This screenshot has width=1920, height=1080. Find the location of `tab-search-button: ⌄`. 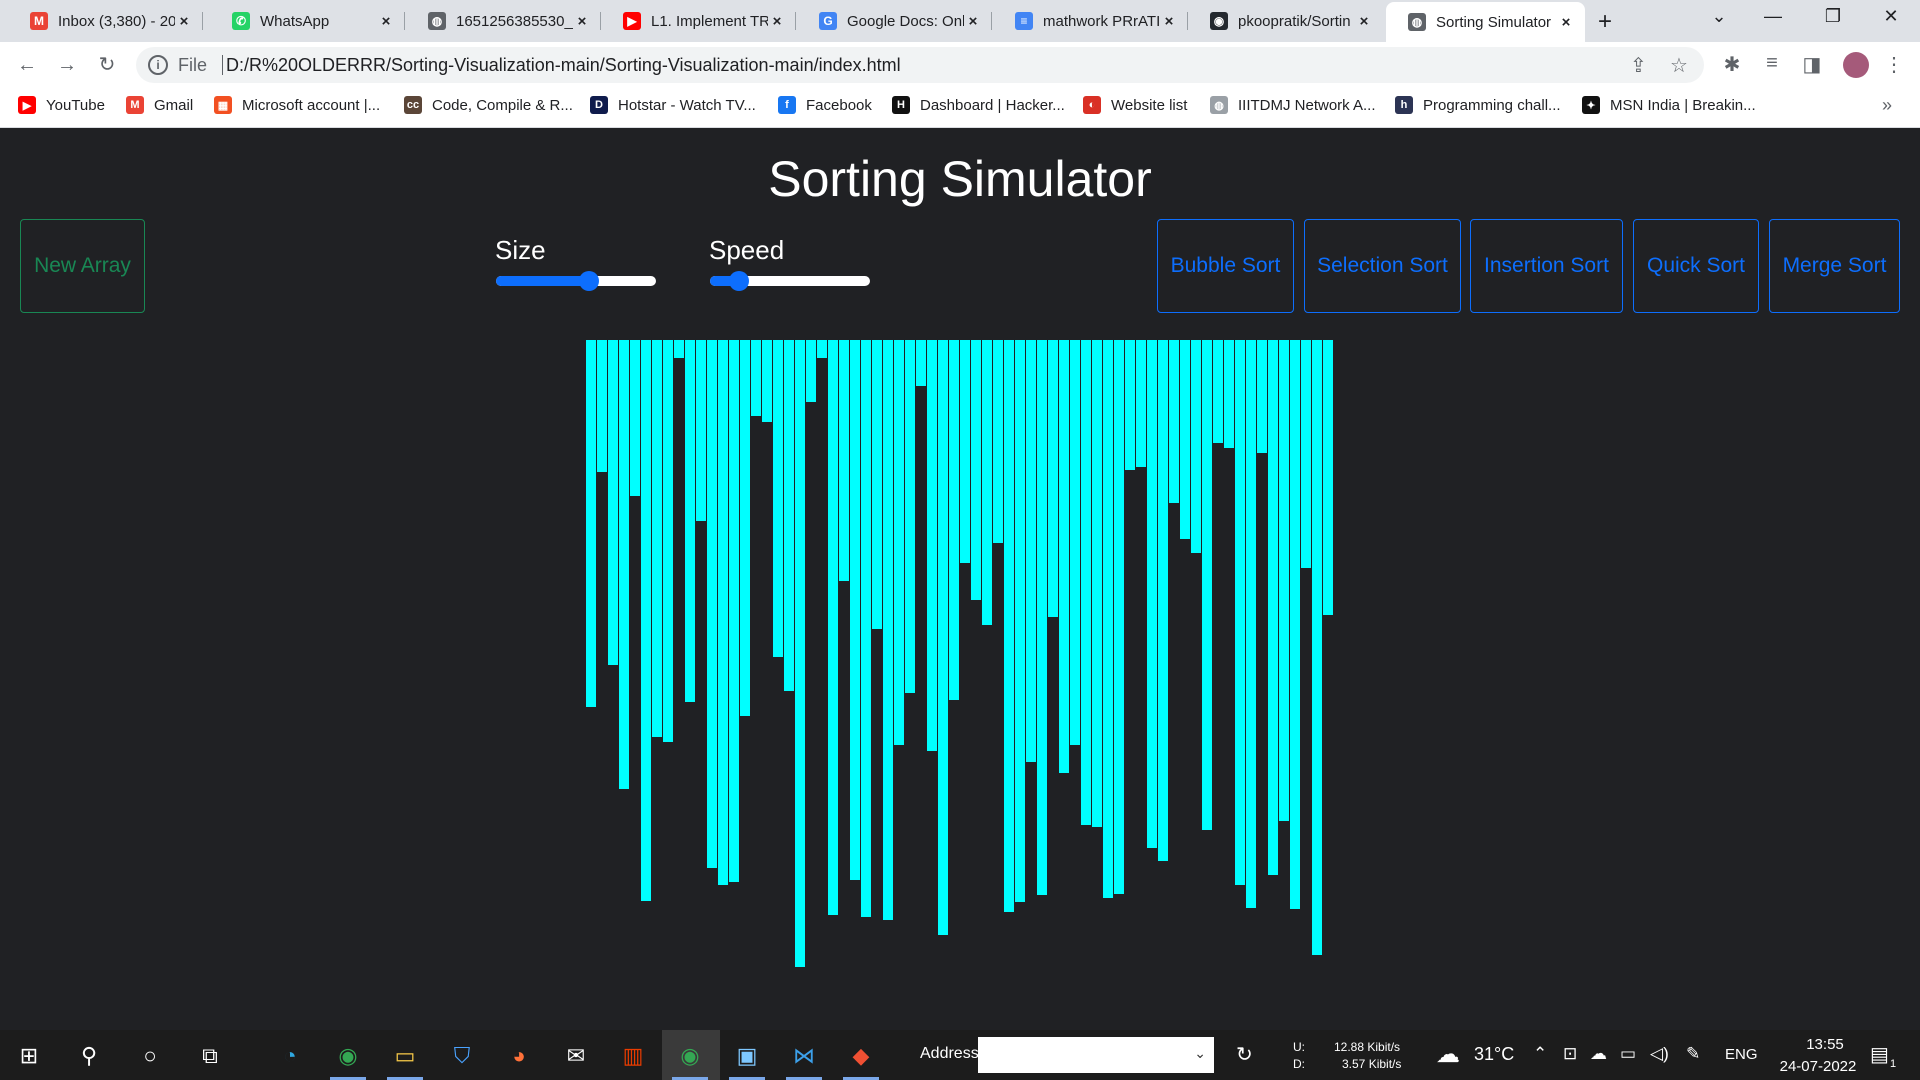

tab-search-button: ⌄ is located at coordinates (1719, 16).